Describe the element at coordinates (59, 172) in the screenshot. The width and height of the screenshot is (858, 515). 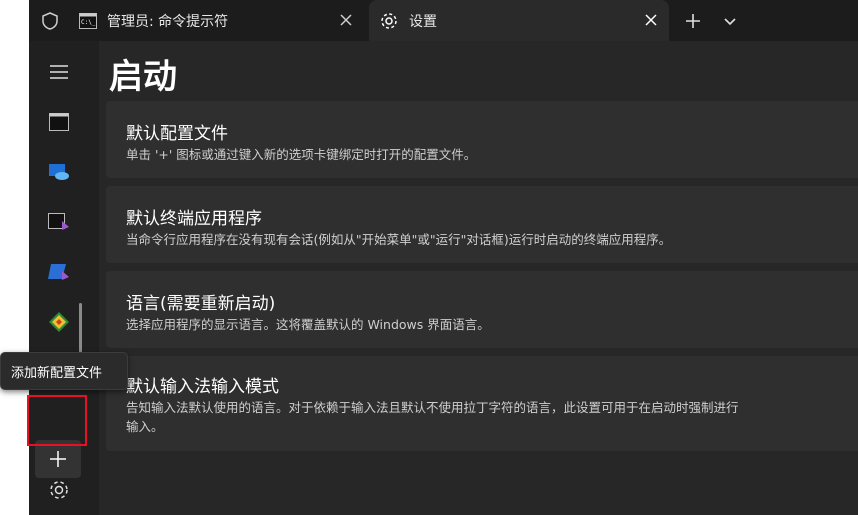
I see `azure-cloud-icon` at that location.